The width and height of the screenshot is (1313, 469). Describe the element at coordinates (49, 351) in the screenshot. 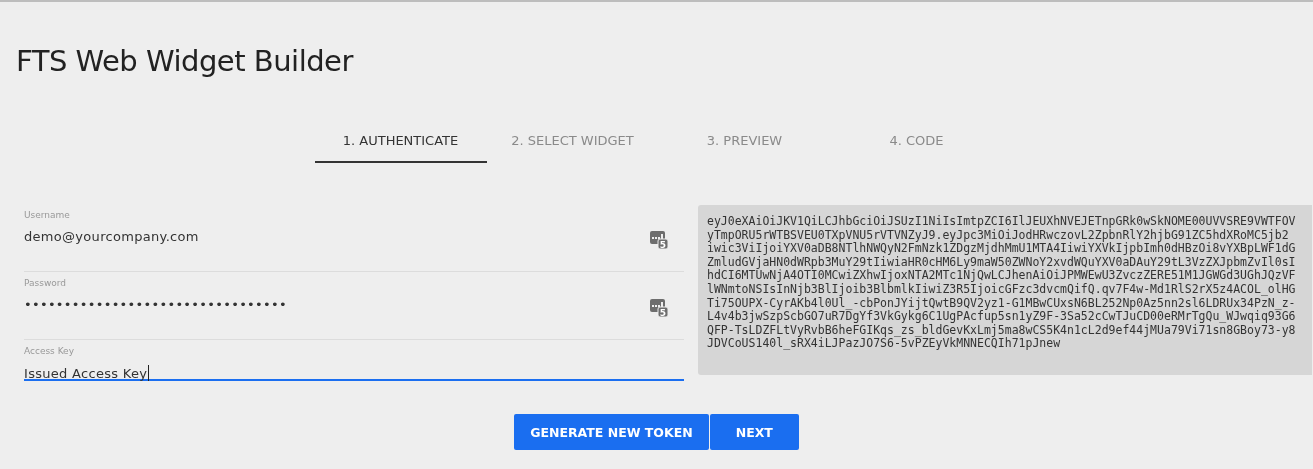

I see `field-label: Access Key` at that location.